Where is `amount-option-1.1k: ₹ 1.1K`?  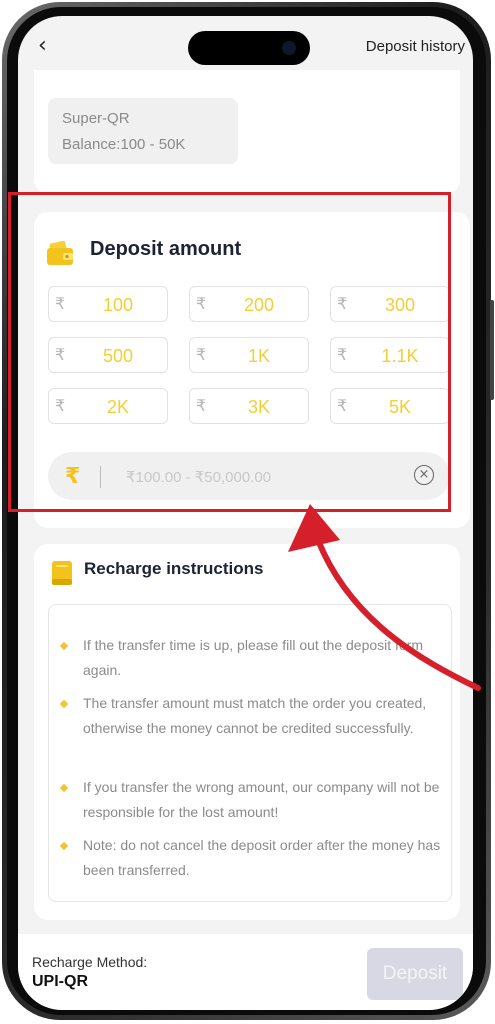 amount-option-1.1k: ₹ 1.1K is located at coordinates (390, 355).